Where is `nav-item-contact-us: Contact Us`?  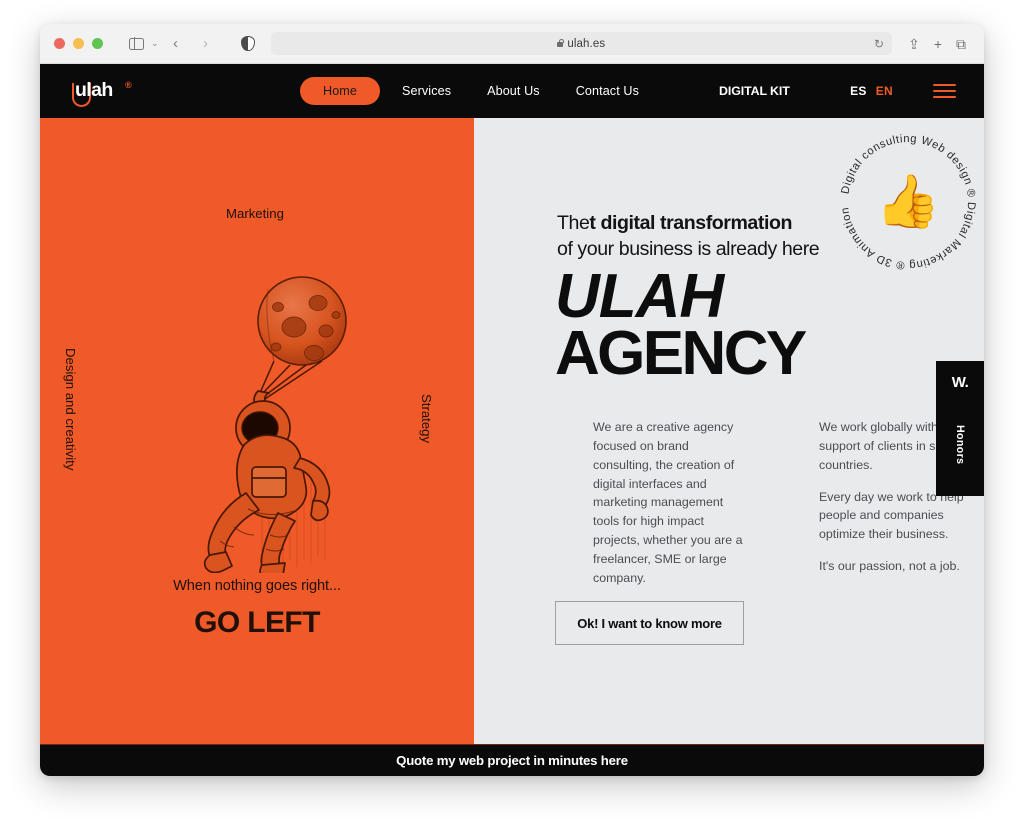 nav-item-contact-us: Contact Us is located at coordinates (607, 91).